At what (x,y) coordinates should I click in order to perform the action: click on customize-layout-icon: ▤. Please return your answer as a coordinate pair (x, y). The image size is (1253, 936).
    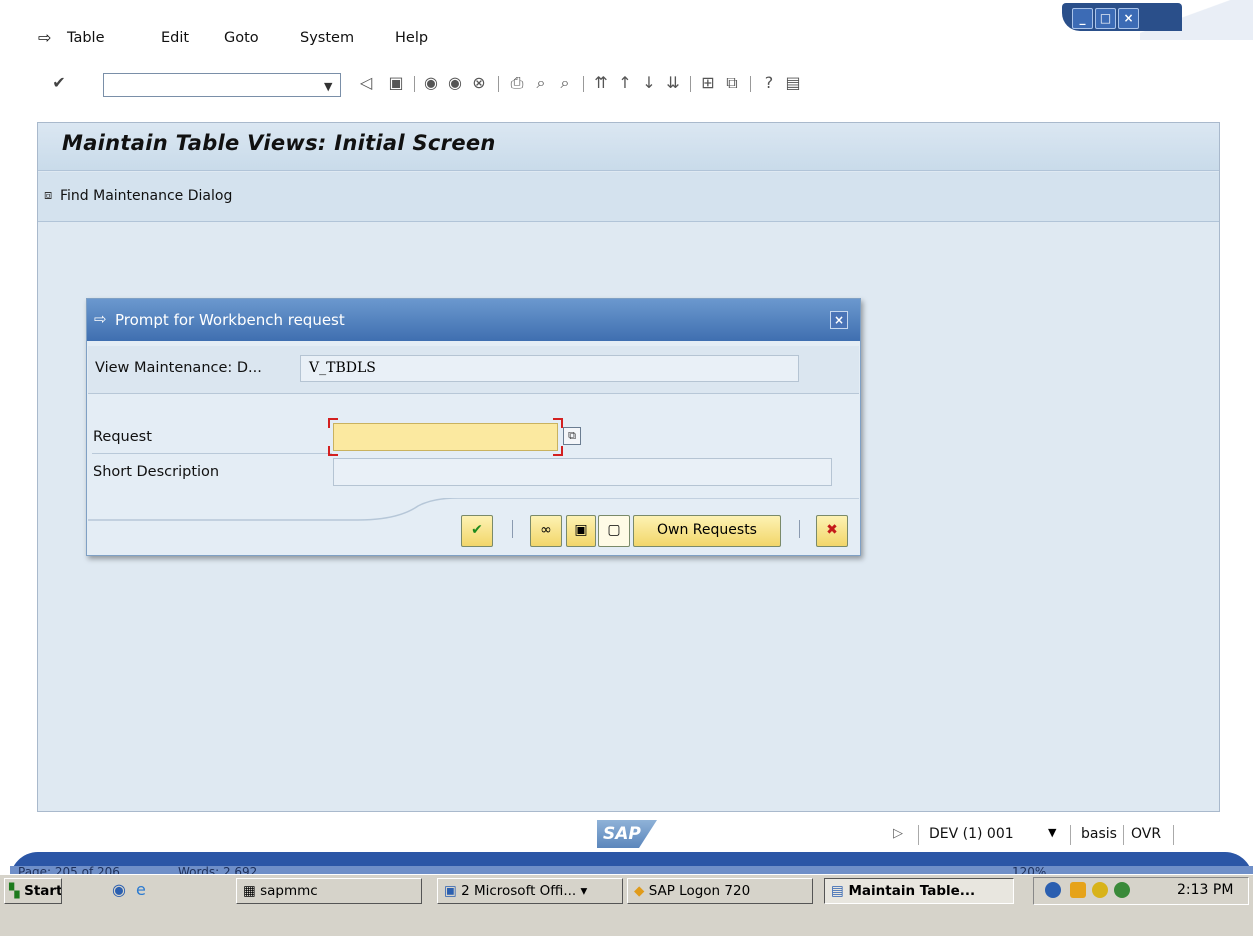
    Looking at the image, I should click on (793, 83).